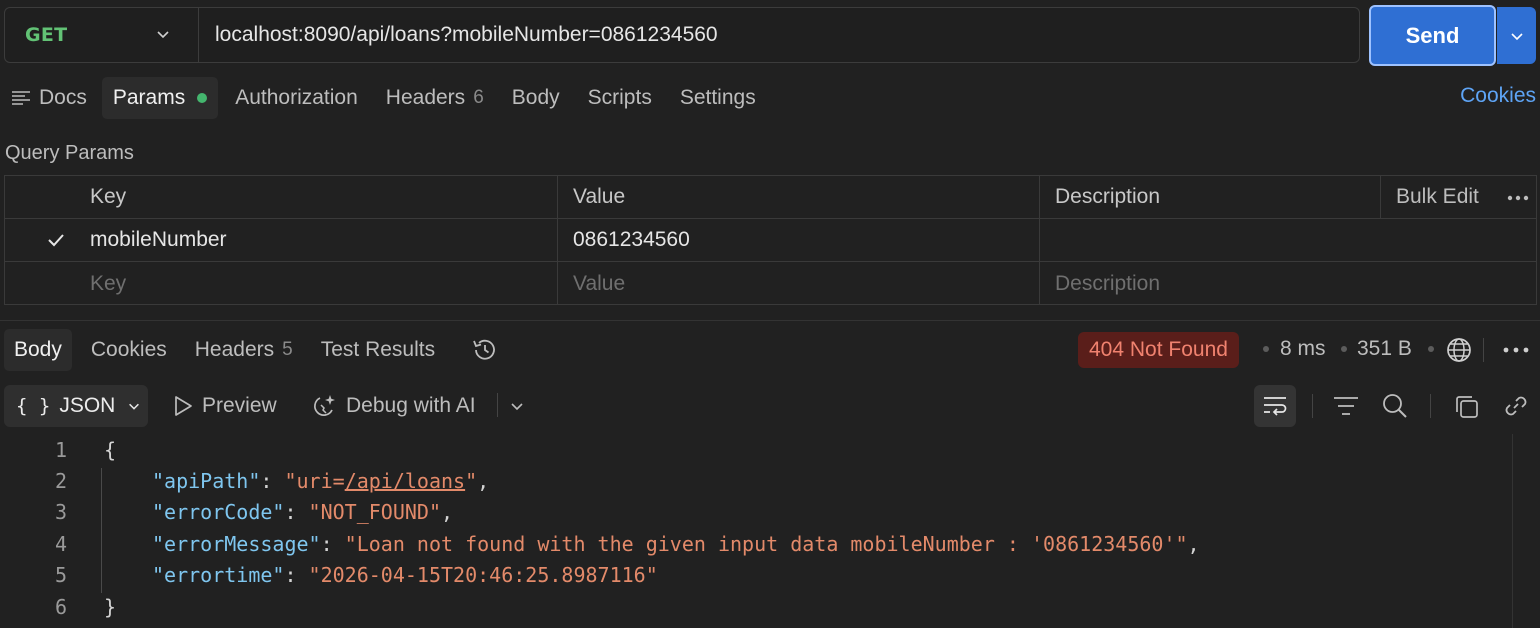  What do you see at coordinates (1437, 196) in the screenshot?
I see `bulk-edit-label: Bulk Edit` at bounding box center [1437, 196].